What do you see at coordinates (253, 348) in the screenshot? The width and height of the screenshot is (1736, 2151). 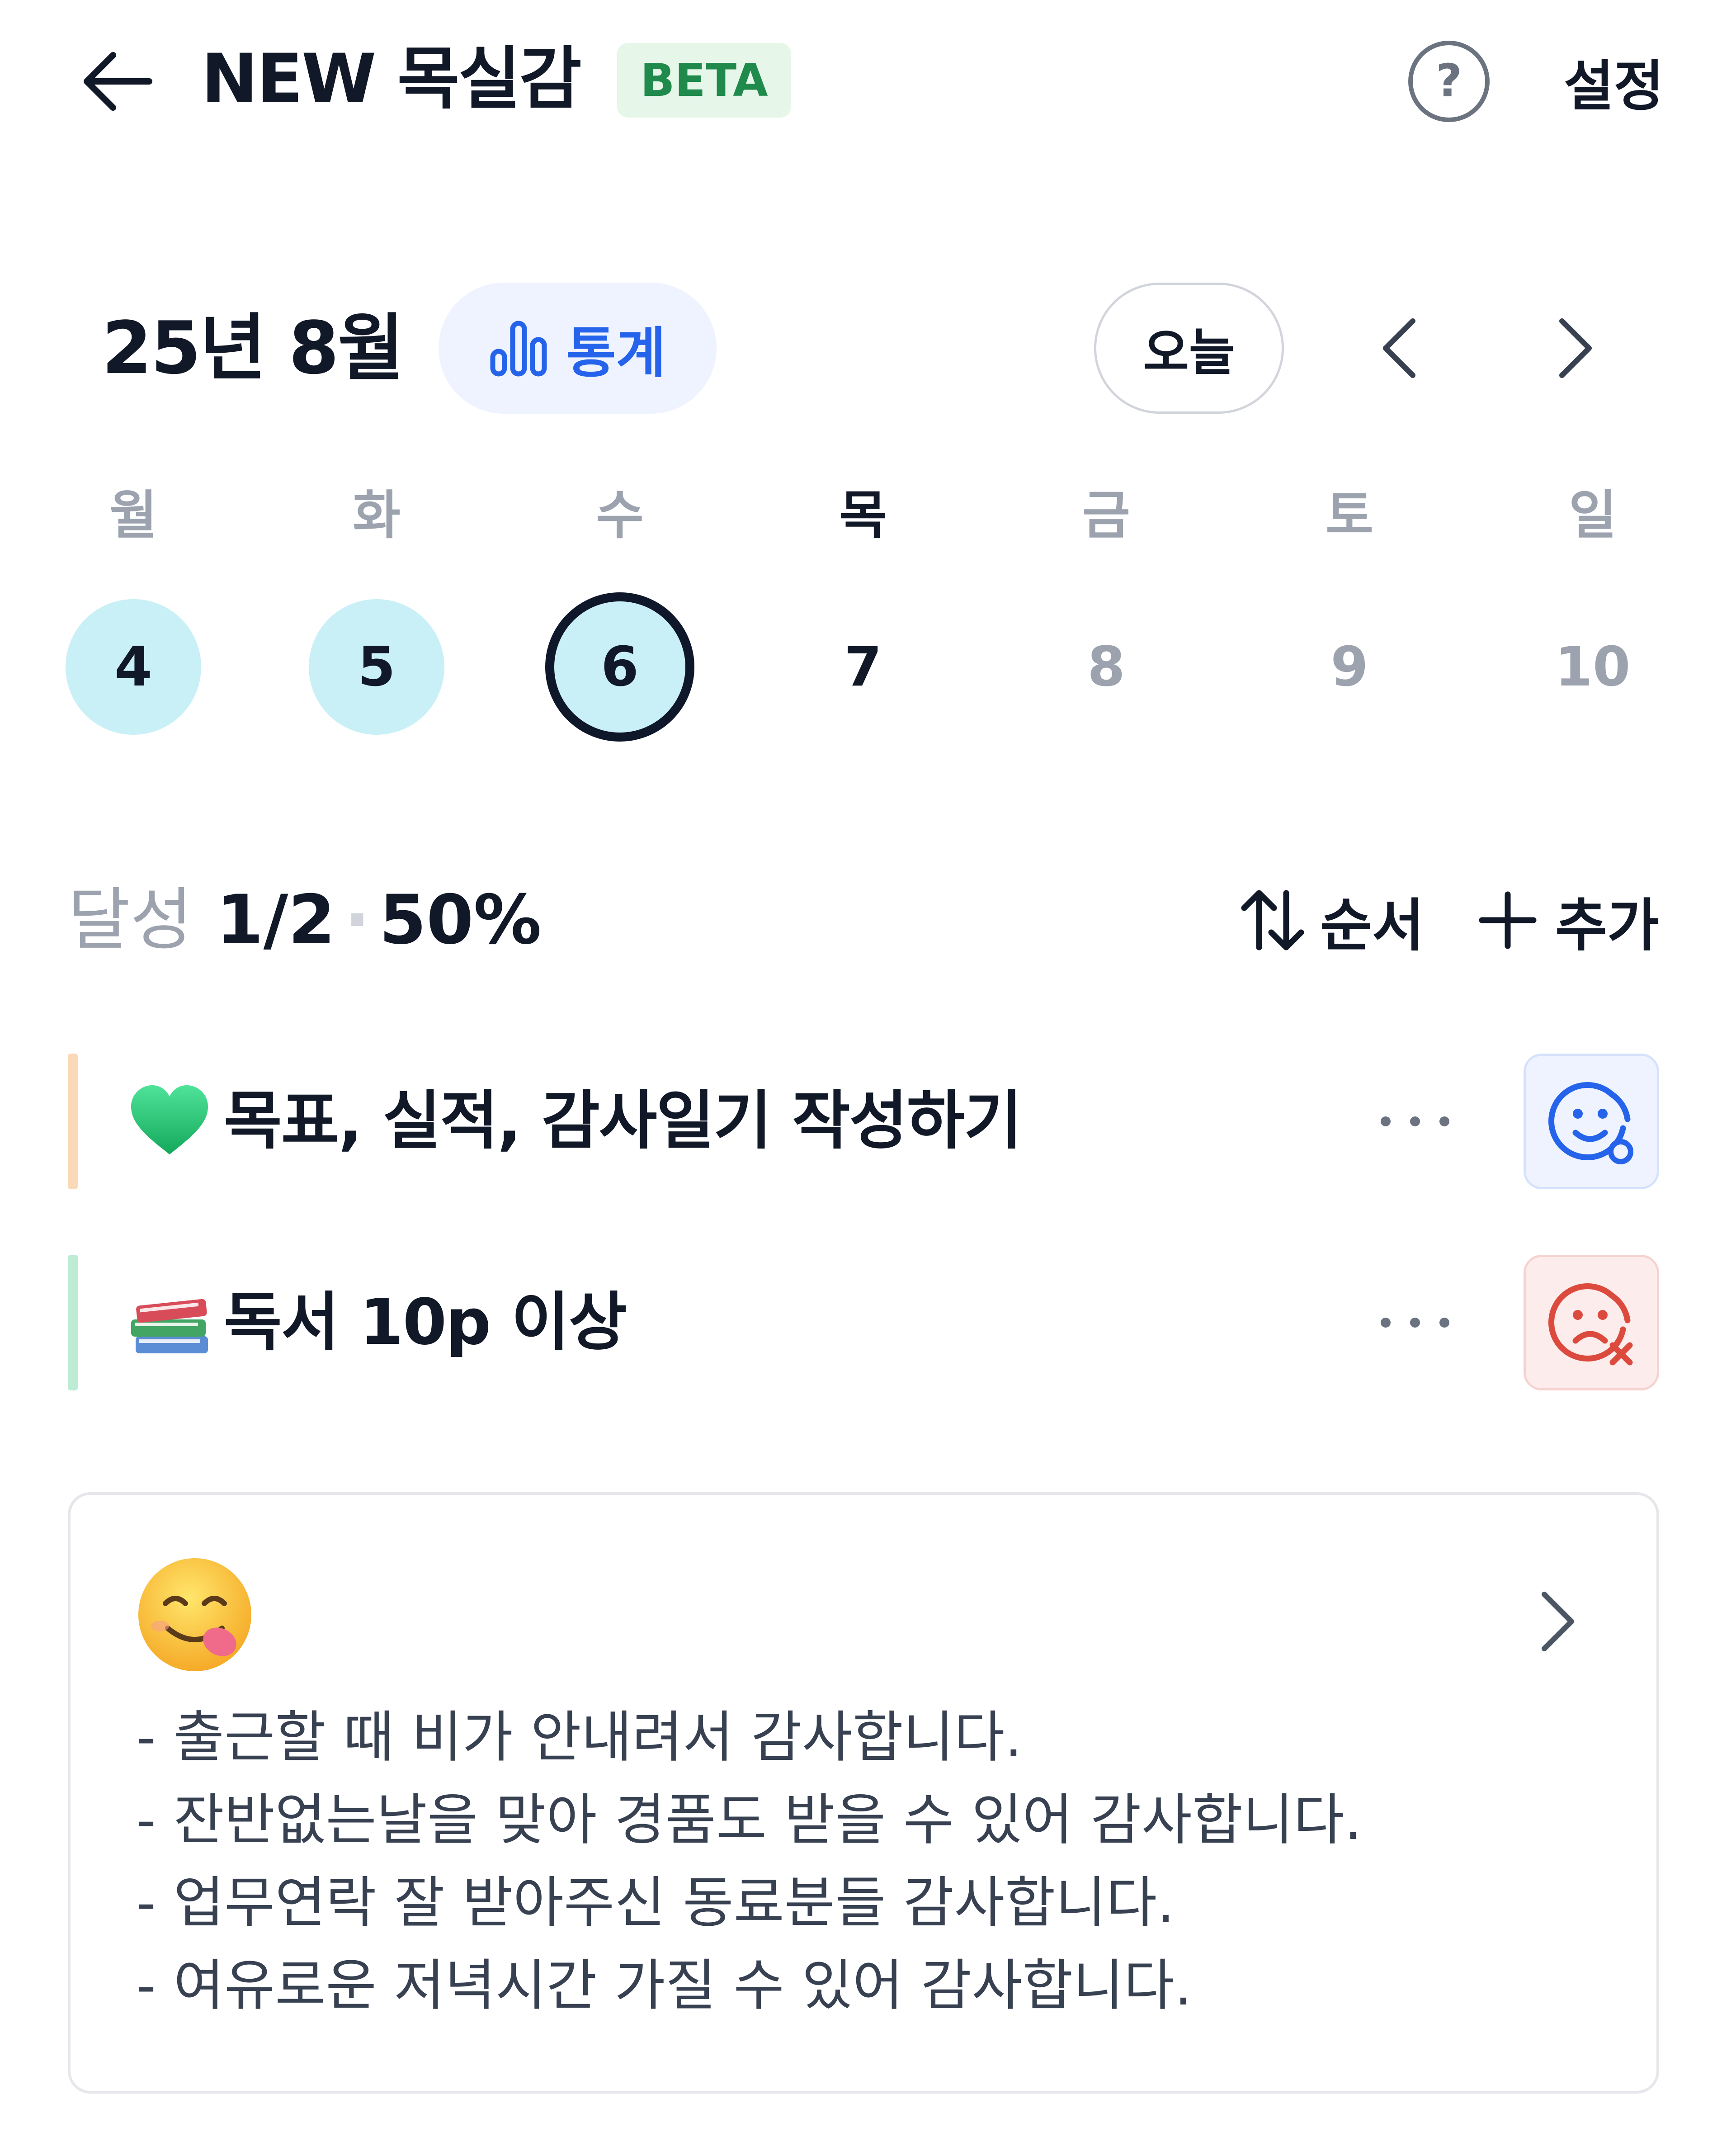 I see `month-label: 25년 8월` at bounding box center [253, 348].